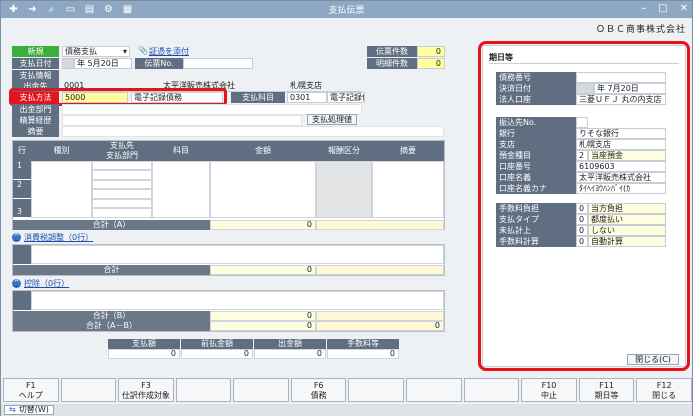 This screenshot has height=416, width=693. I want to click on detail-count-value: 0, so click(431, 63).